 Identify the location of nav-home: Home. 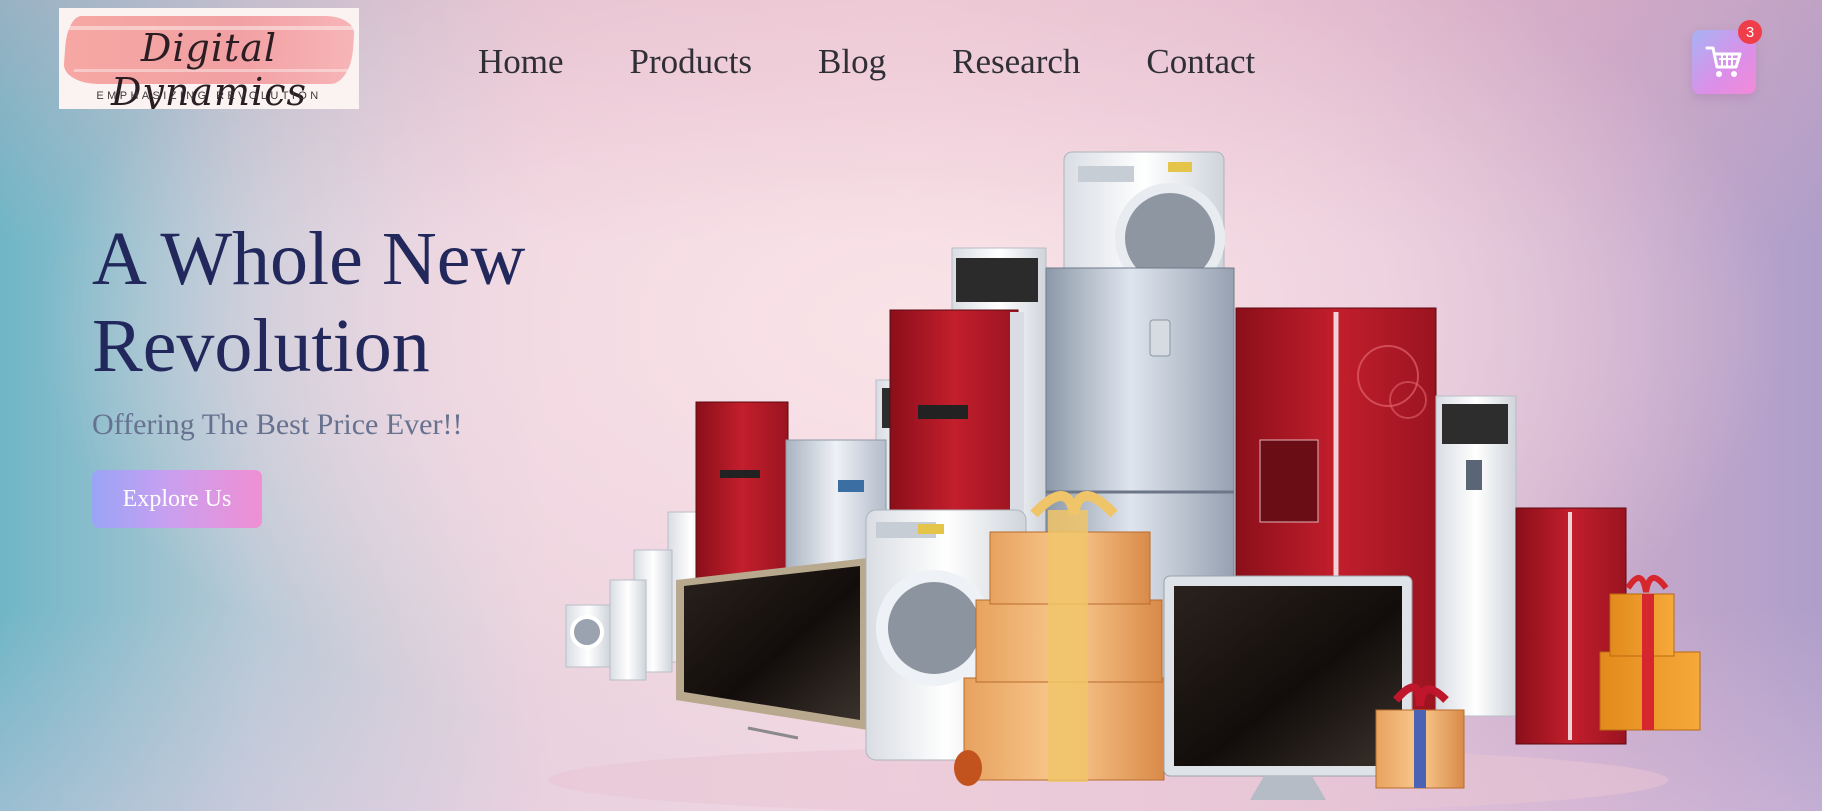
(521, 62).